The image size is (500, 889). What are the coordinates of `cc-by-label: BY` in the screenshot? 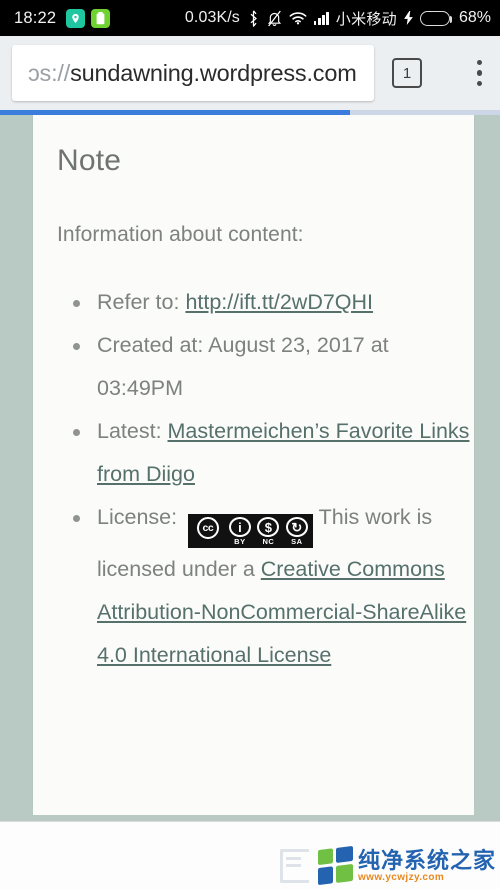 It's located at (240, 542).